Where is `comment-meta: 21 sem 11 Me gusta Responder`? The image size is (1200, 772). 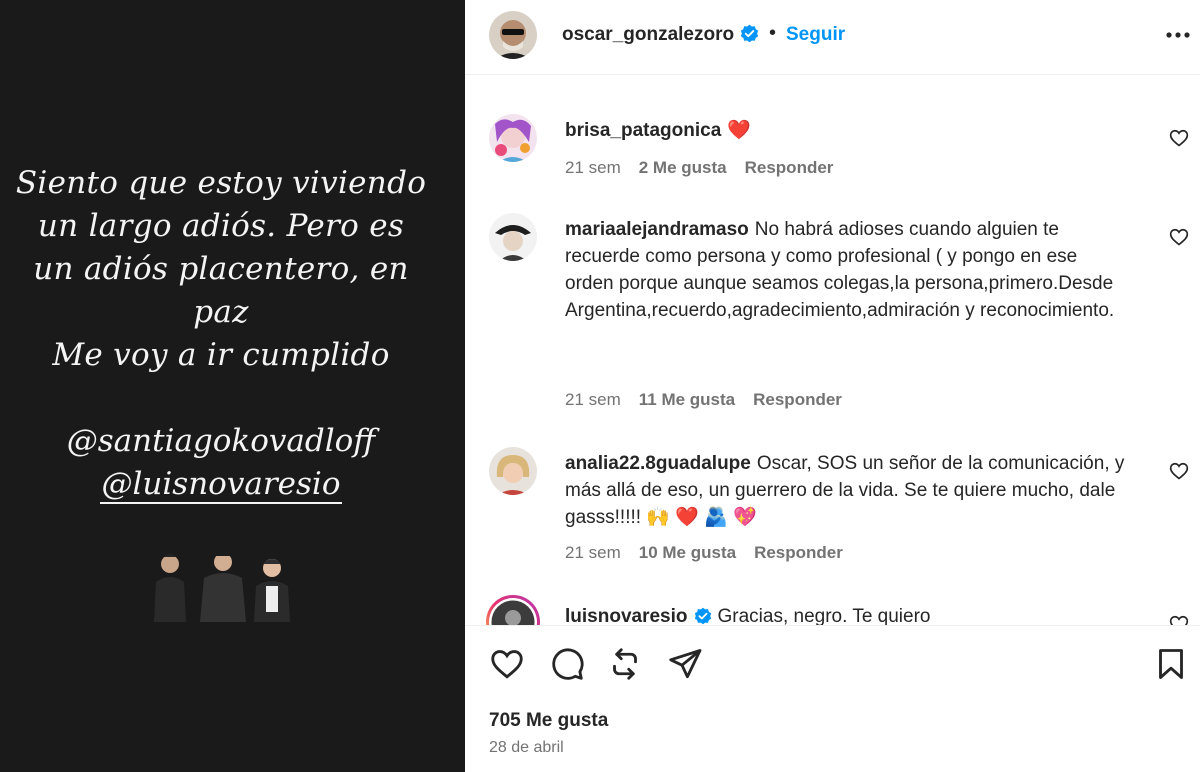
comment-meta: 21 sem 11 Me gusta Responder is located at coordinates (712, 400).